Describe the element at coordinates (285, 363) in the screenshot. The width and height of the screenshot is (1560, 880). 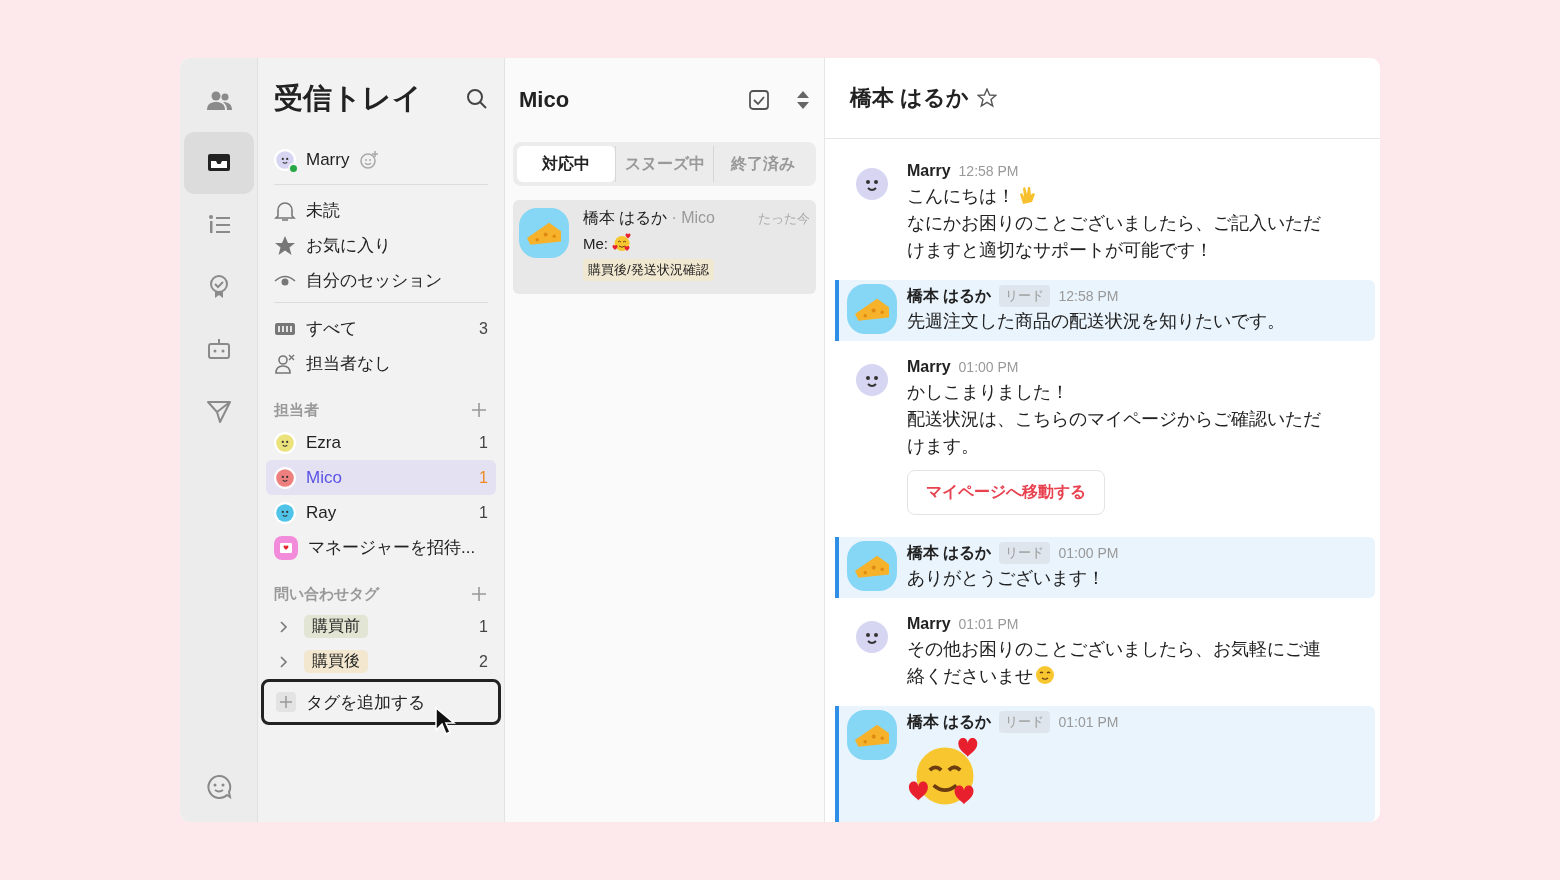
I see `person-cross-icon` at that location.